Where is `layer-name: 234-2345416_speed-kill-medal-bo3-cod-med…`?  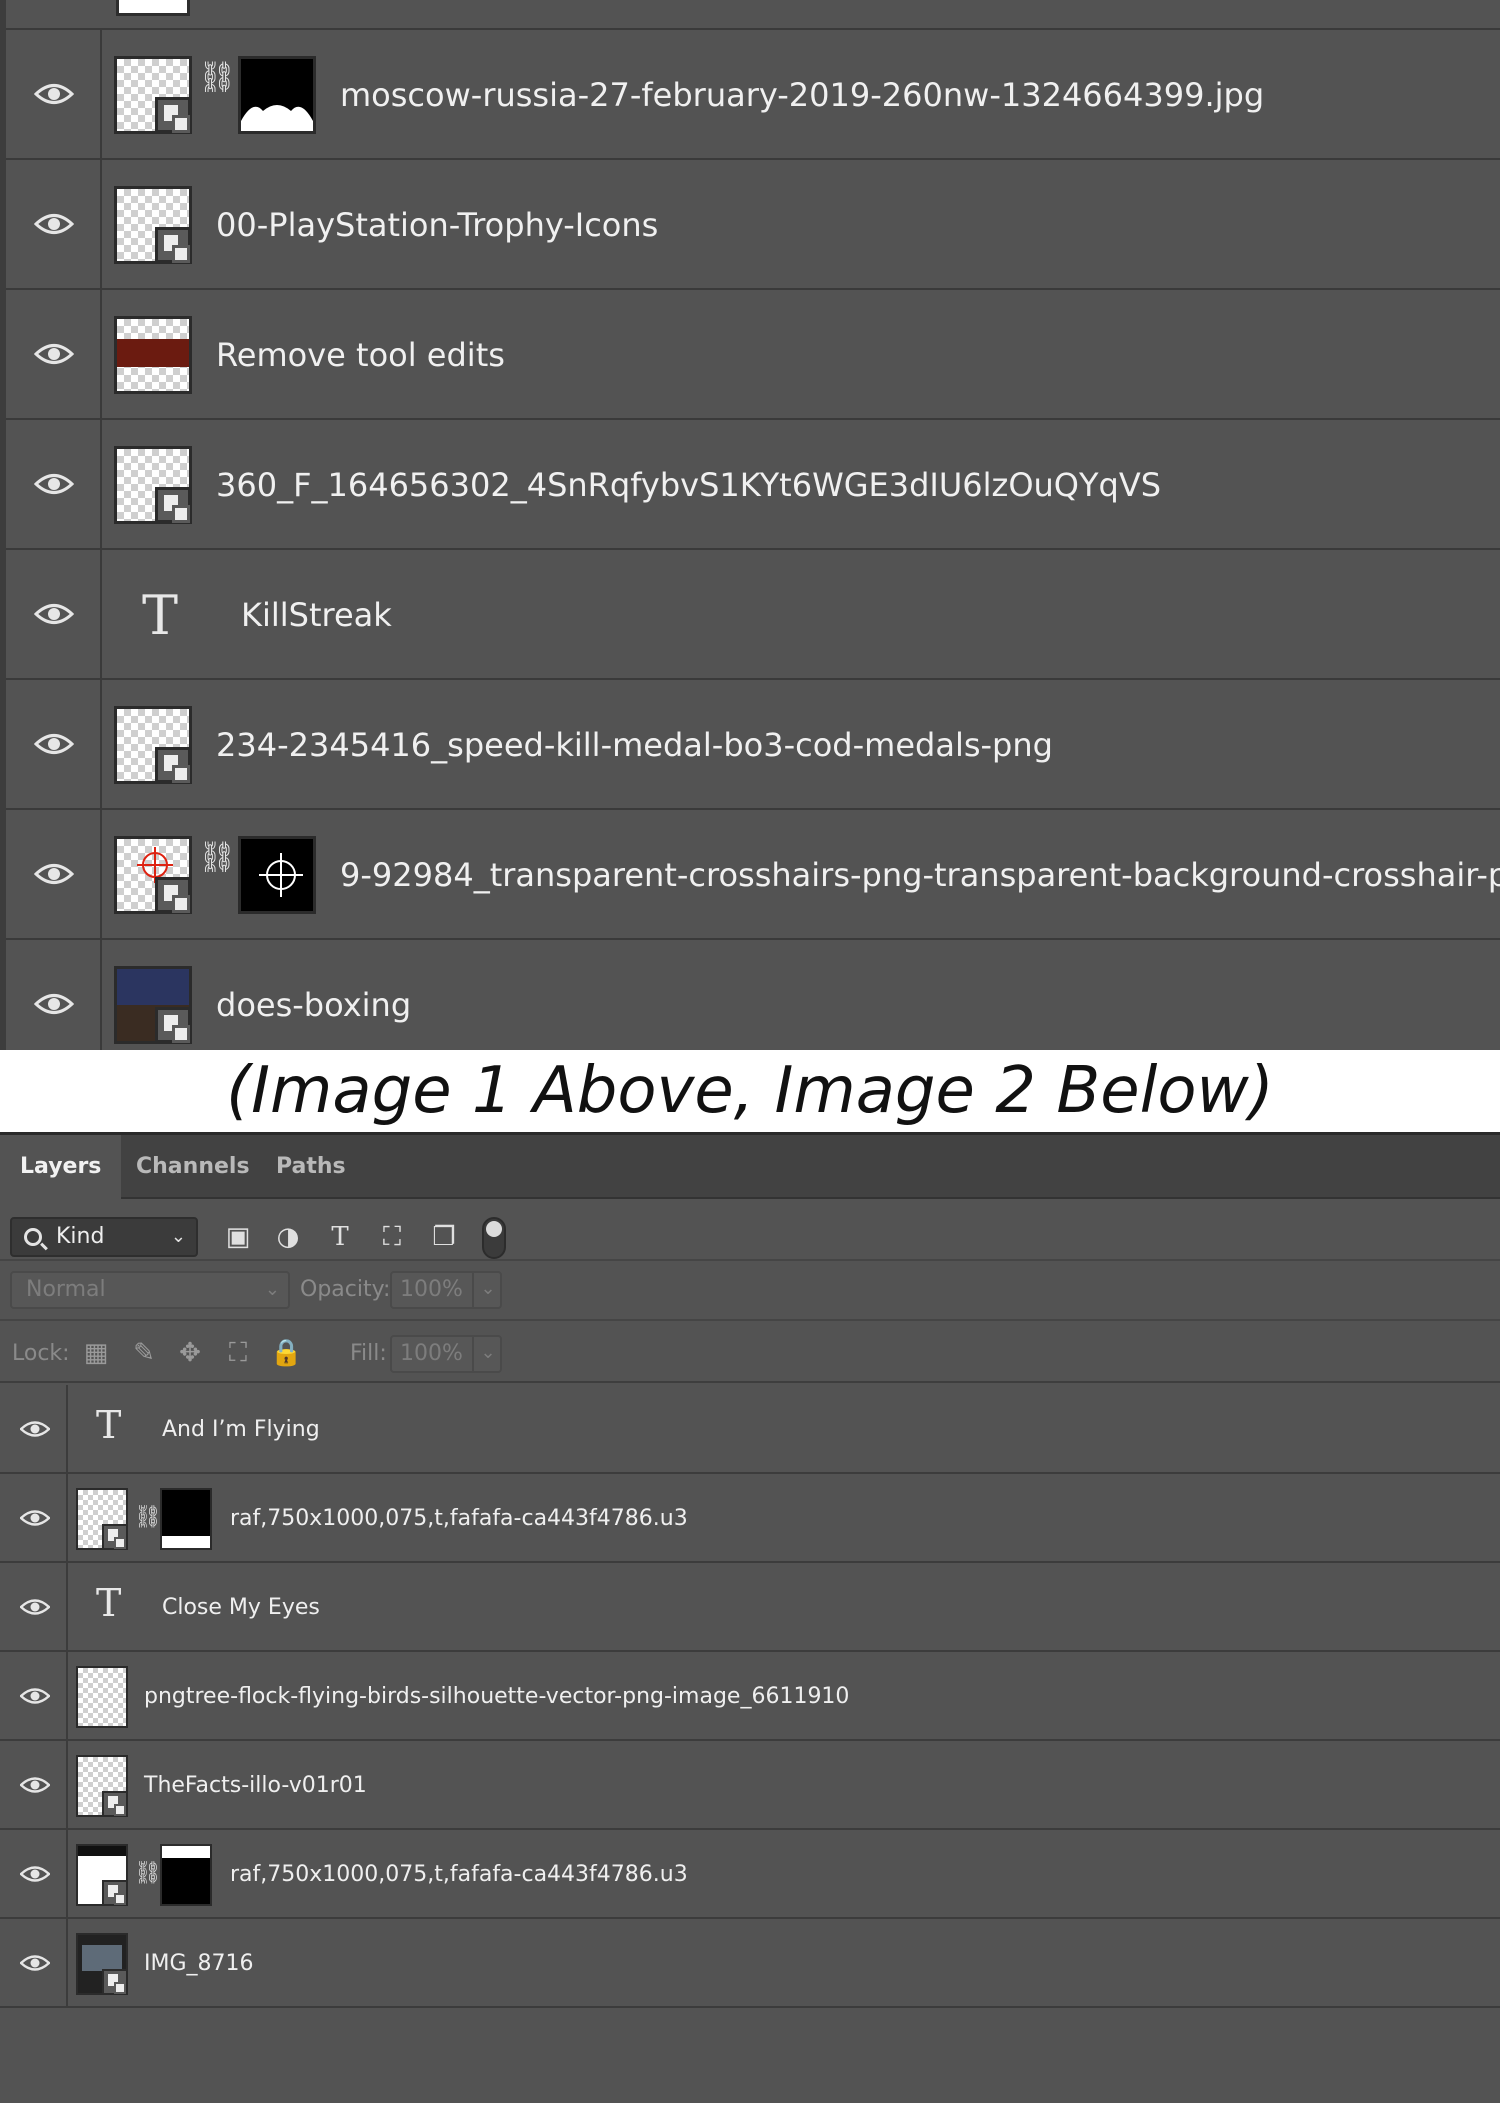 layer-name: 234-2345416_speed-kill-medal-bo3-cod-med… is located at coordinates (634, 745).